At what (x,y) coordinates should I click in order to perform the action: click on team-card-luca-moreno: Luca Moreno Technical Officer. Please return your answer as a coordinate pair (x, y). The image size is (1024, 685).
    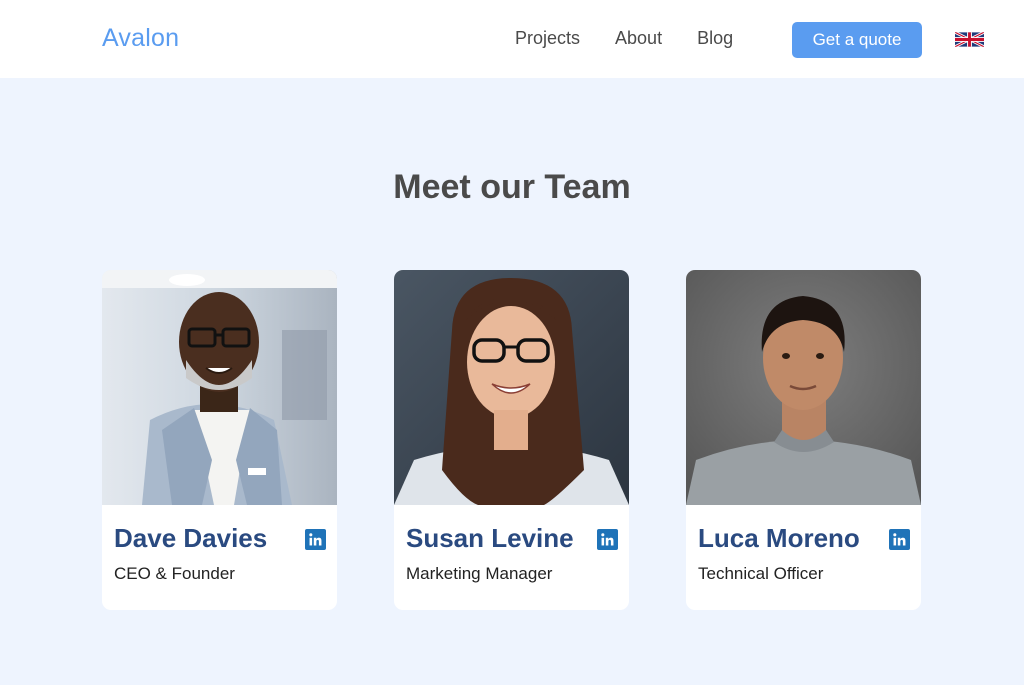
    Looking at the image, I should click on (803, 440).